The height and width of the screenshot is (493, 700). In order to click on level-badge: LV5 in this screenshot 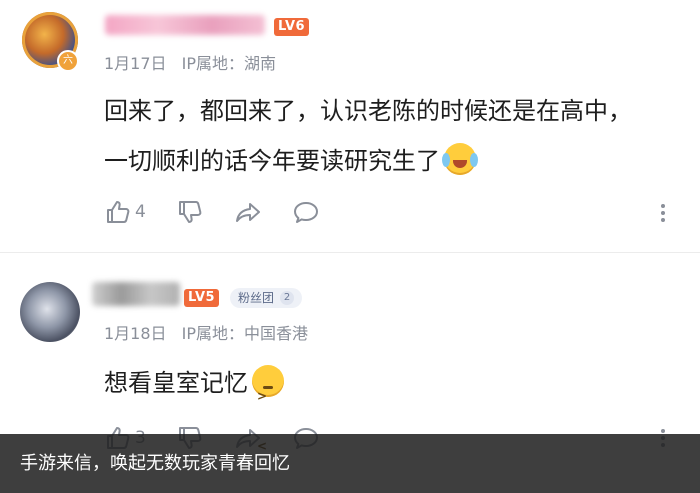, I will do `click(202, 298)`.